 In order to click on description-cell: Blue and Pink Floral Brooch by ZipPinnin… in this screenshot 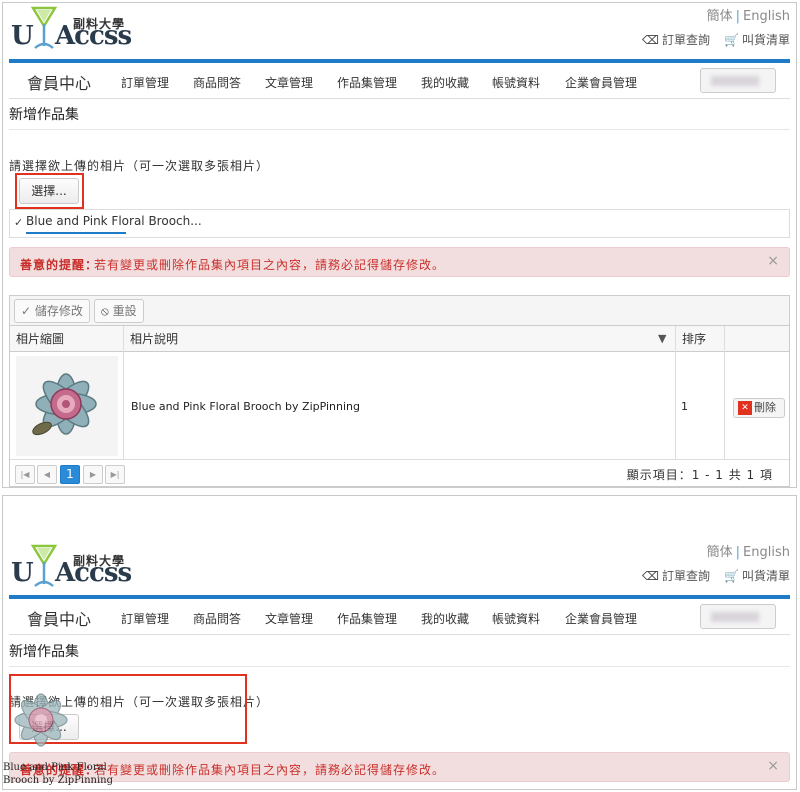, I will do `click(400, 406)`.